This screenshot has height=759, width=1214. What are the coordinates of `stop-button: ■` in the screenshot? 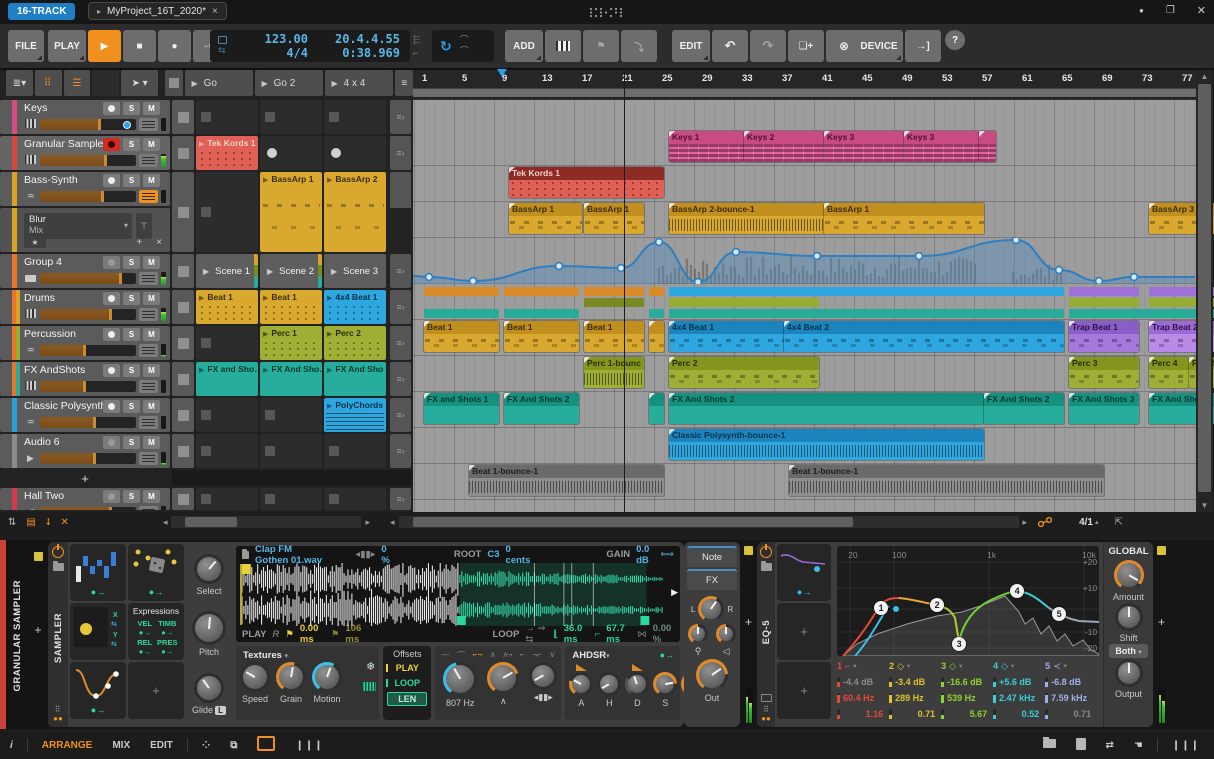 It's located at (139, 46).